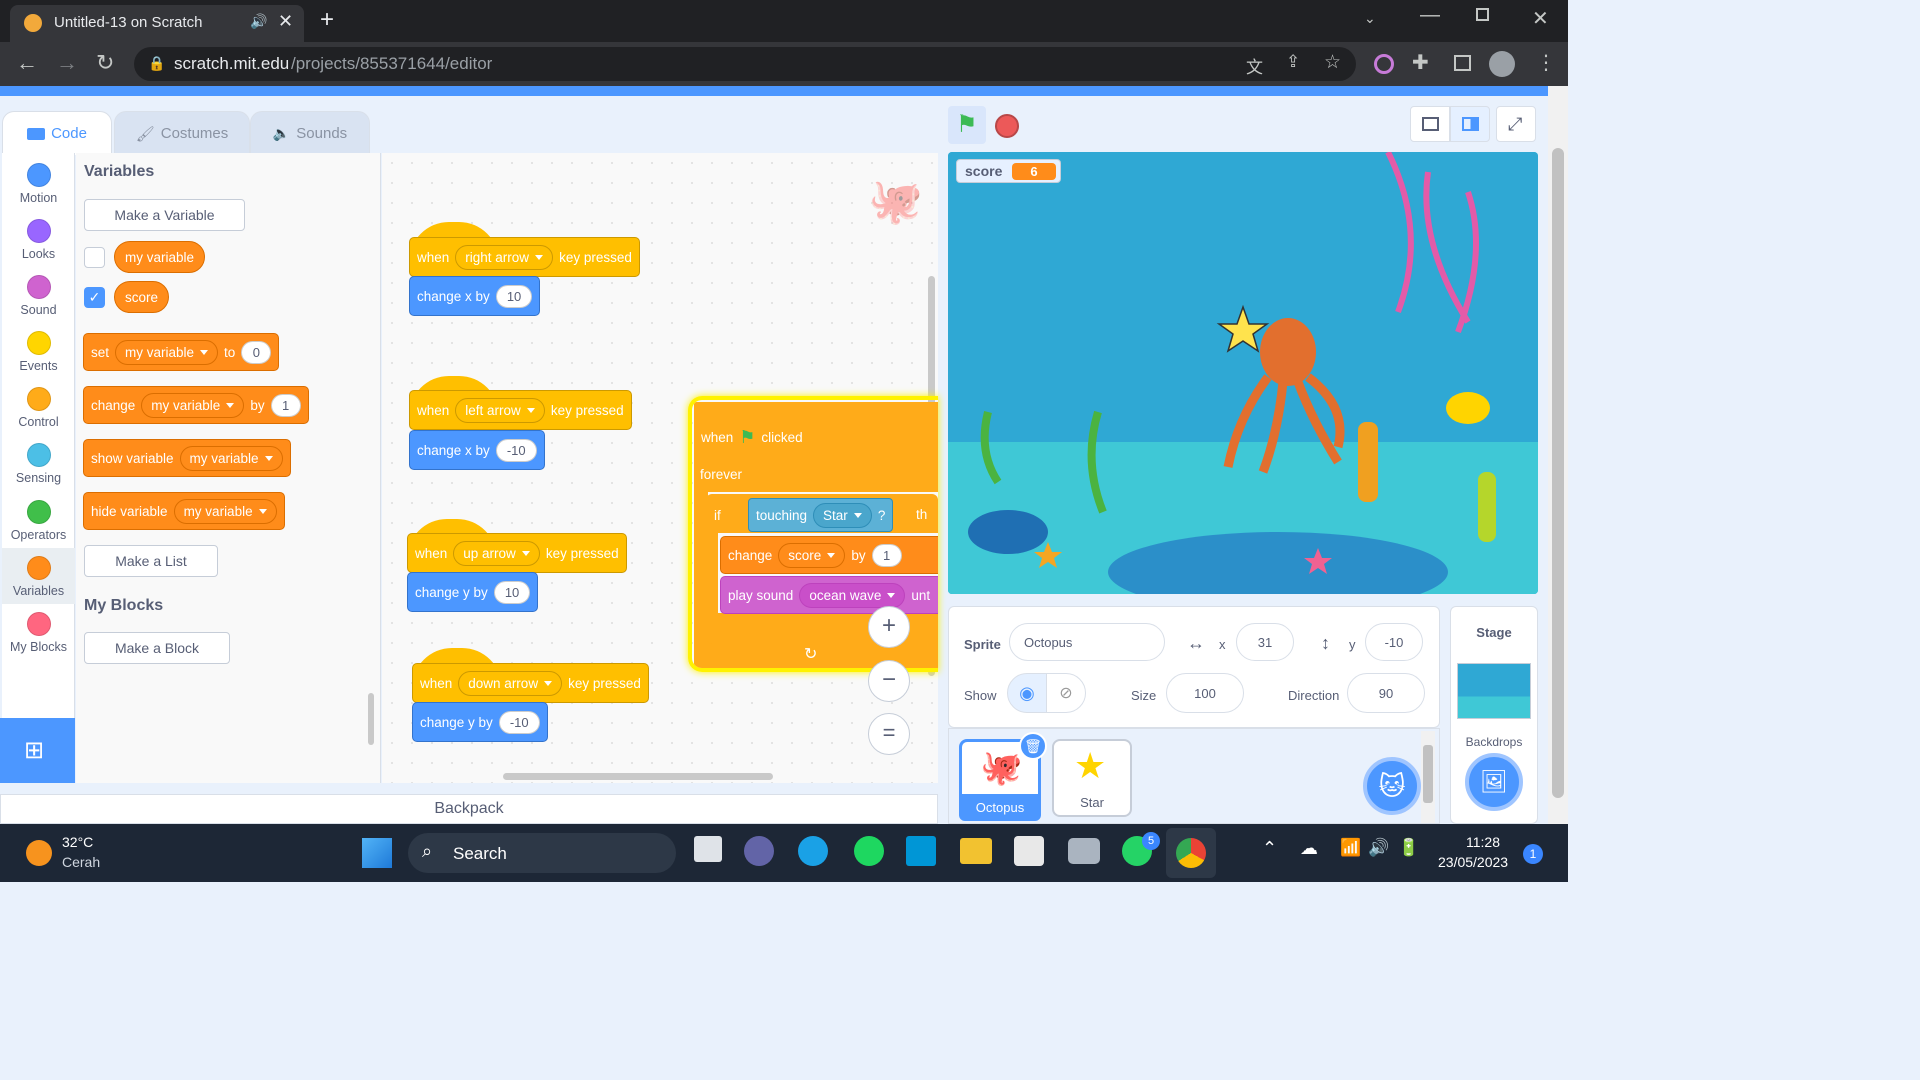  Describe the element at coordinates (813, 851) in the screenshot. I see `edge-icon` at that location.